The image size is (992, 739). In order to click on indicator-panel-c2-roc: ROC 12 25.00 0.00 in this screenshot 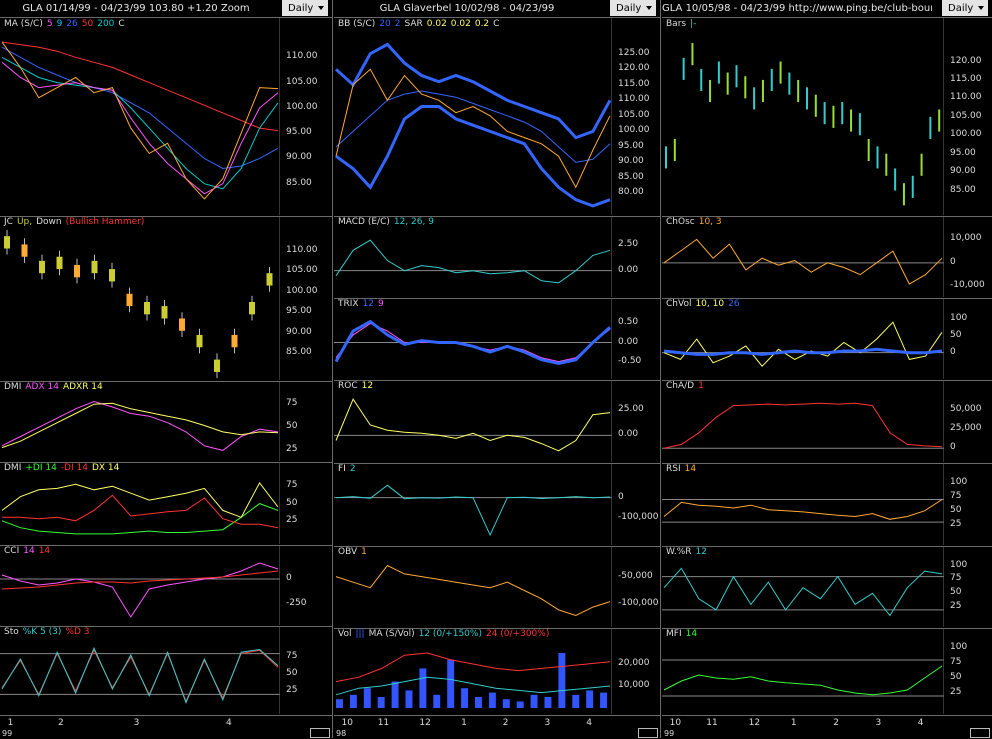, I will do `click(497, 422)`.